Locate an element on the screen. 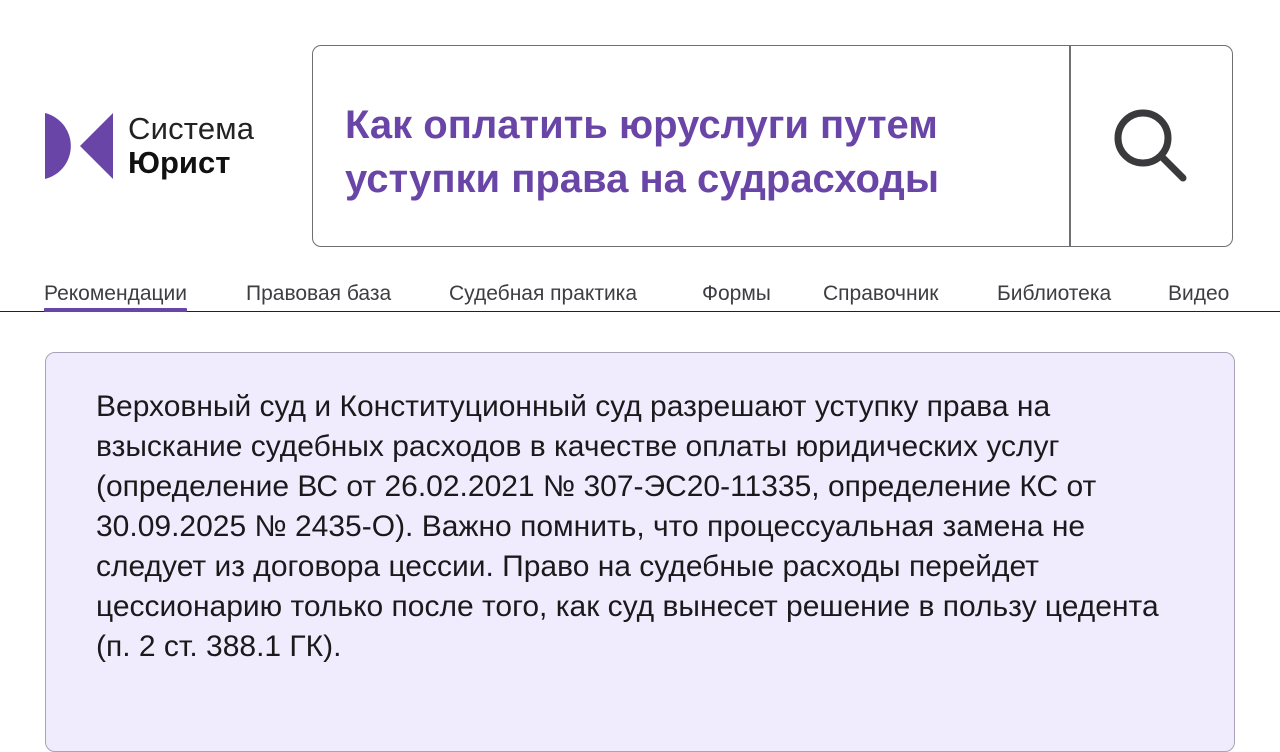 This screenshot has height=752, width=1280. search-icon is located at coordinates (1150, 145).